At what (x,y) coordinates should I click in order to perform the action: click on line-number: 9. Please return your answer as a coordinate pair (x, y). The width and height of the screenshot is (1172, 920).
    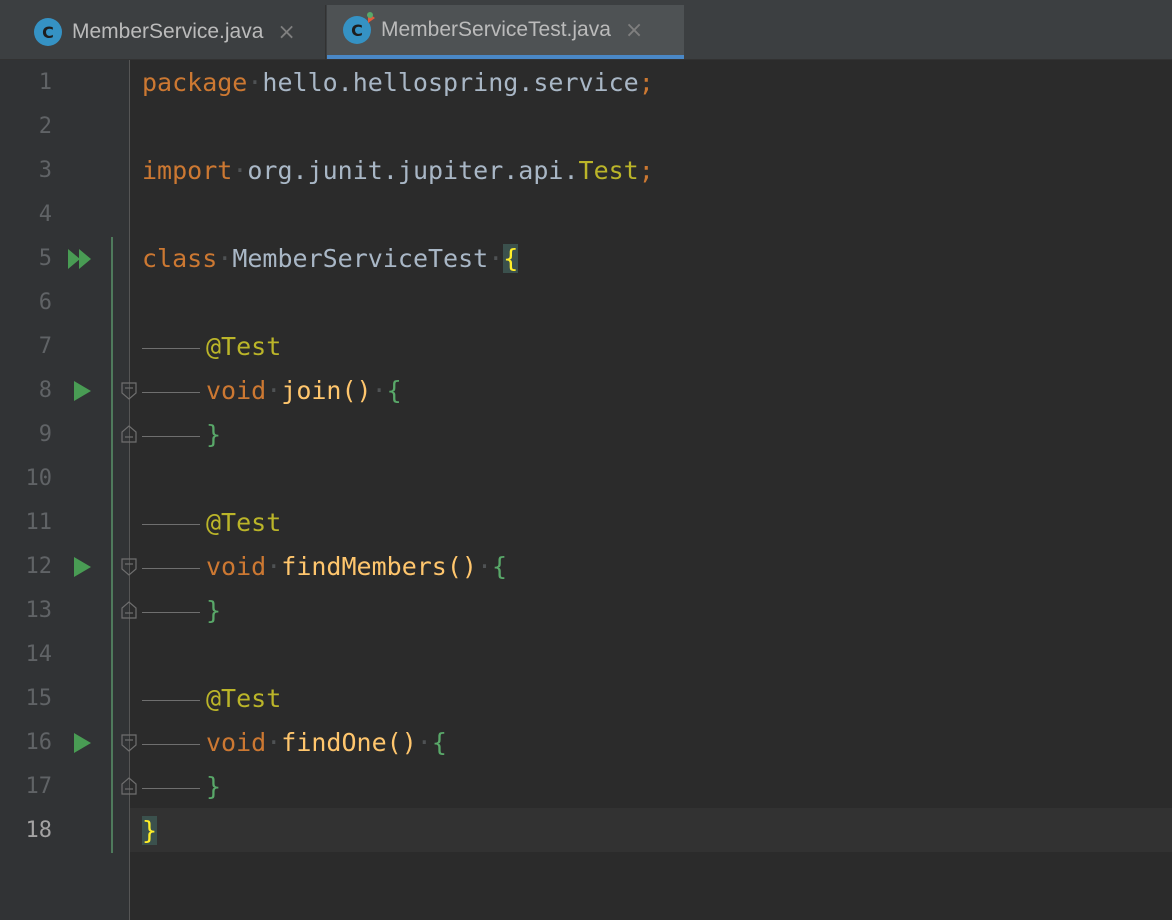
    Looking at the image, I should click on (45, 434).